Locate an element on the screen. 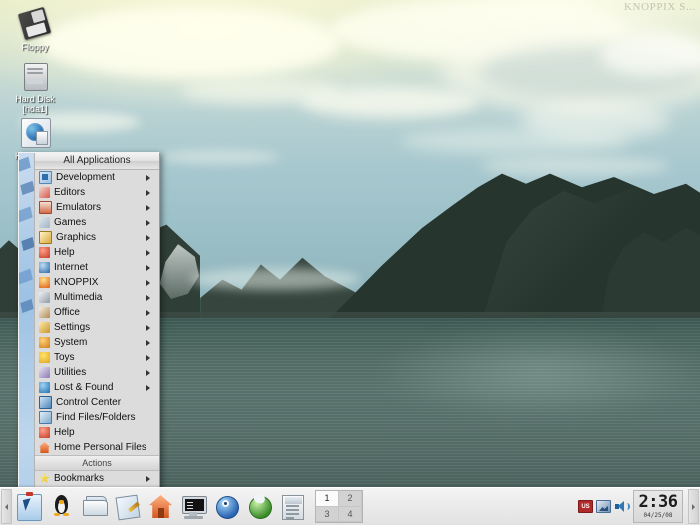  menu-item-label: Emulators is located at coordinates (79, 207).